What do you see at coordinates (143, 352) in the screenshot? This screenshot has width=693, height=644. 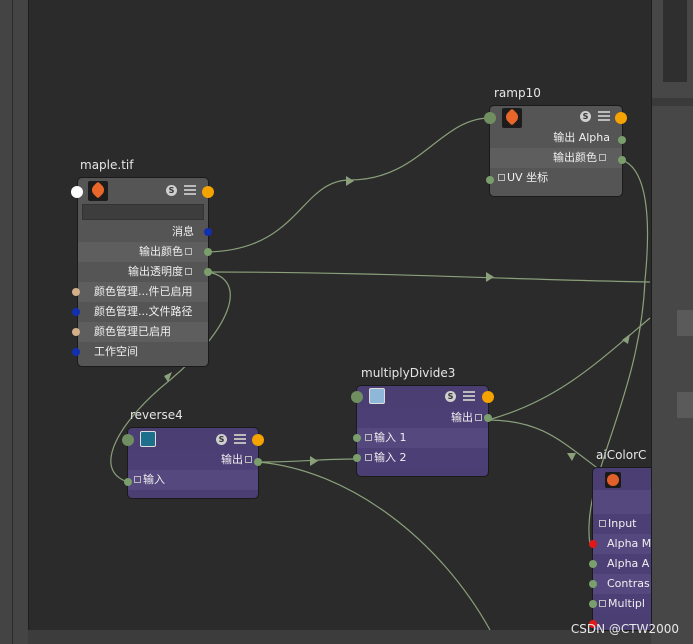 I see `attr-row: 工作空间` at bounding box center [143, 352].